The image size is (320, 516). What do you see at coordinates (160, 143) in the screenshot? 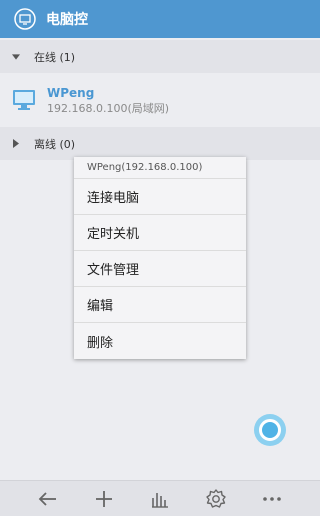
I see `group-header-offline: 离线 (0)` at bounding box center [160, 143].